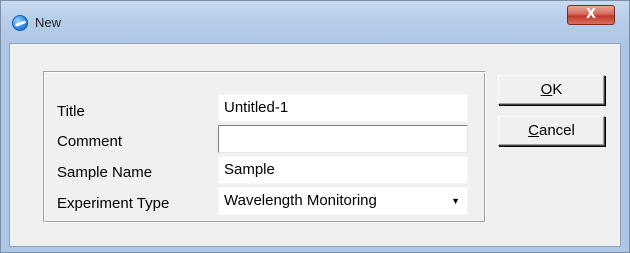 The height and width of the screenshot is (253, 630). What do you see at coordinates (343, 139) in the screenshot?
I see `comment-input` at bounding box center [343, 139].